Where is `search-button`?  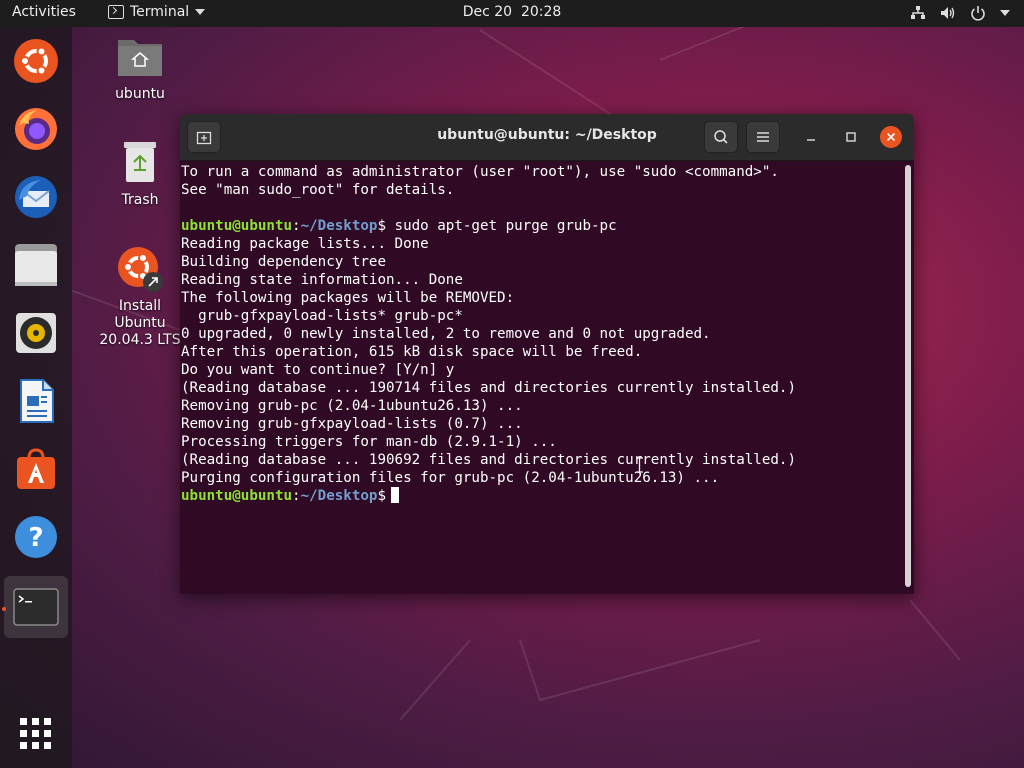 search-button is located at coordinates (721, 137).